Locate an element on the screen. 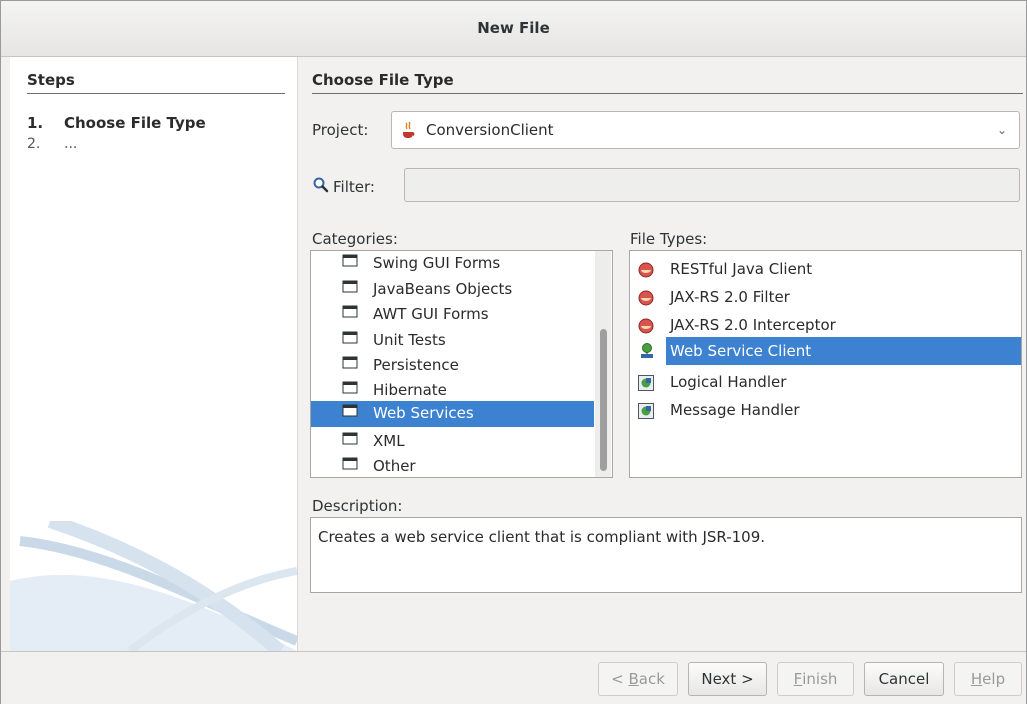 This screenshot has height=704, width=1027. list-item: Persistence is located at coordinates (461, 366).